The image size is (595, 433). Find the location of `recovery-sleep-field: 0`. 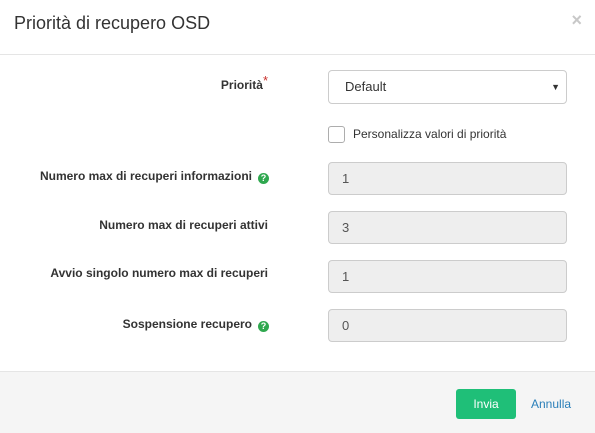

recovery-sleep-field: 0 is located at coordinates (447, 325).